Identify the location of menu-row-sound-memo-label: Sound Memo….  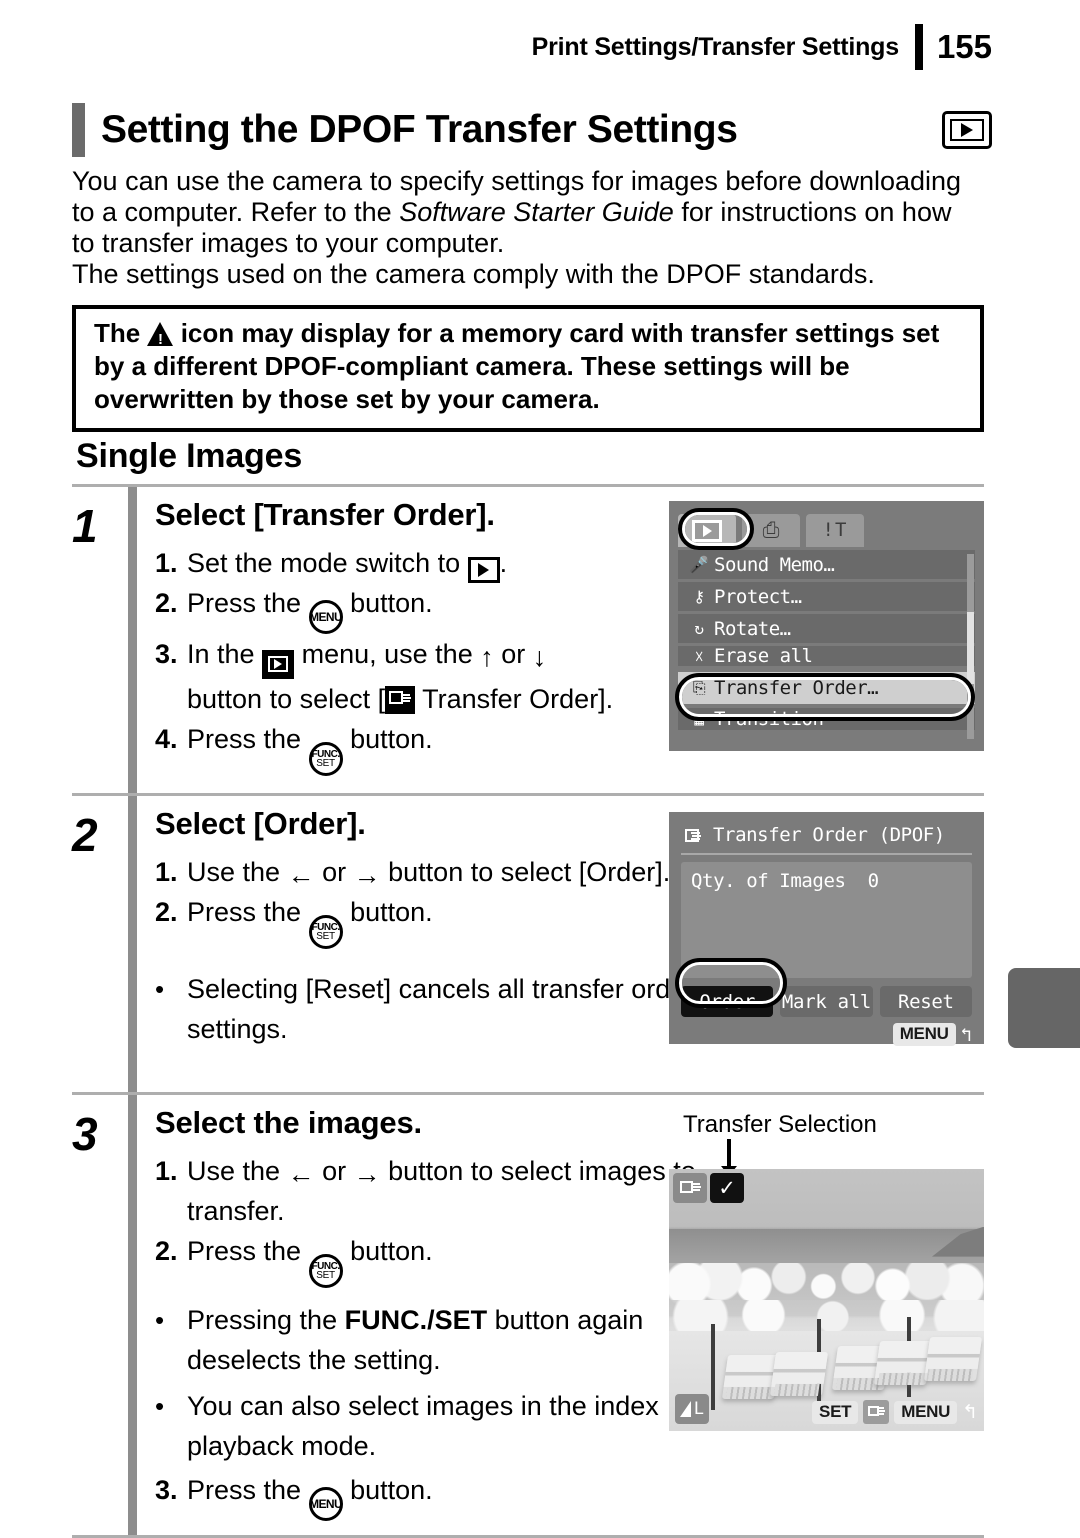
(774, 564).